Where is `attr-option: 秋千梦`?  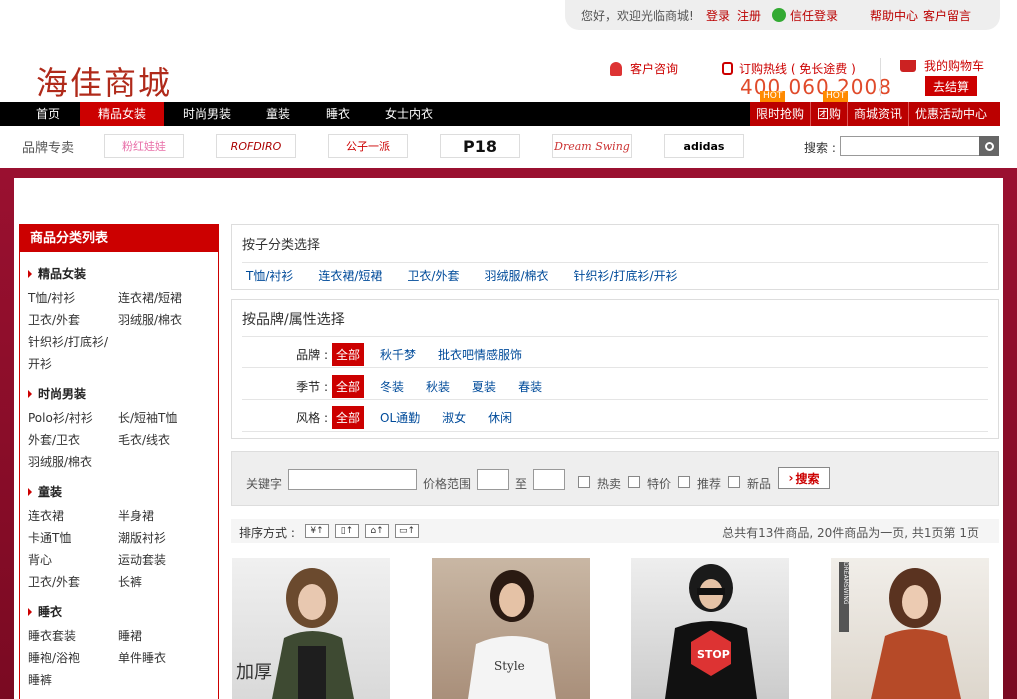
attr-option: 秋千梦 is located at coordinates (398, 354).